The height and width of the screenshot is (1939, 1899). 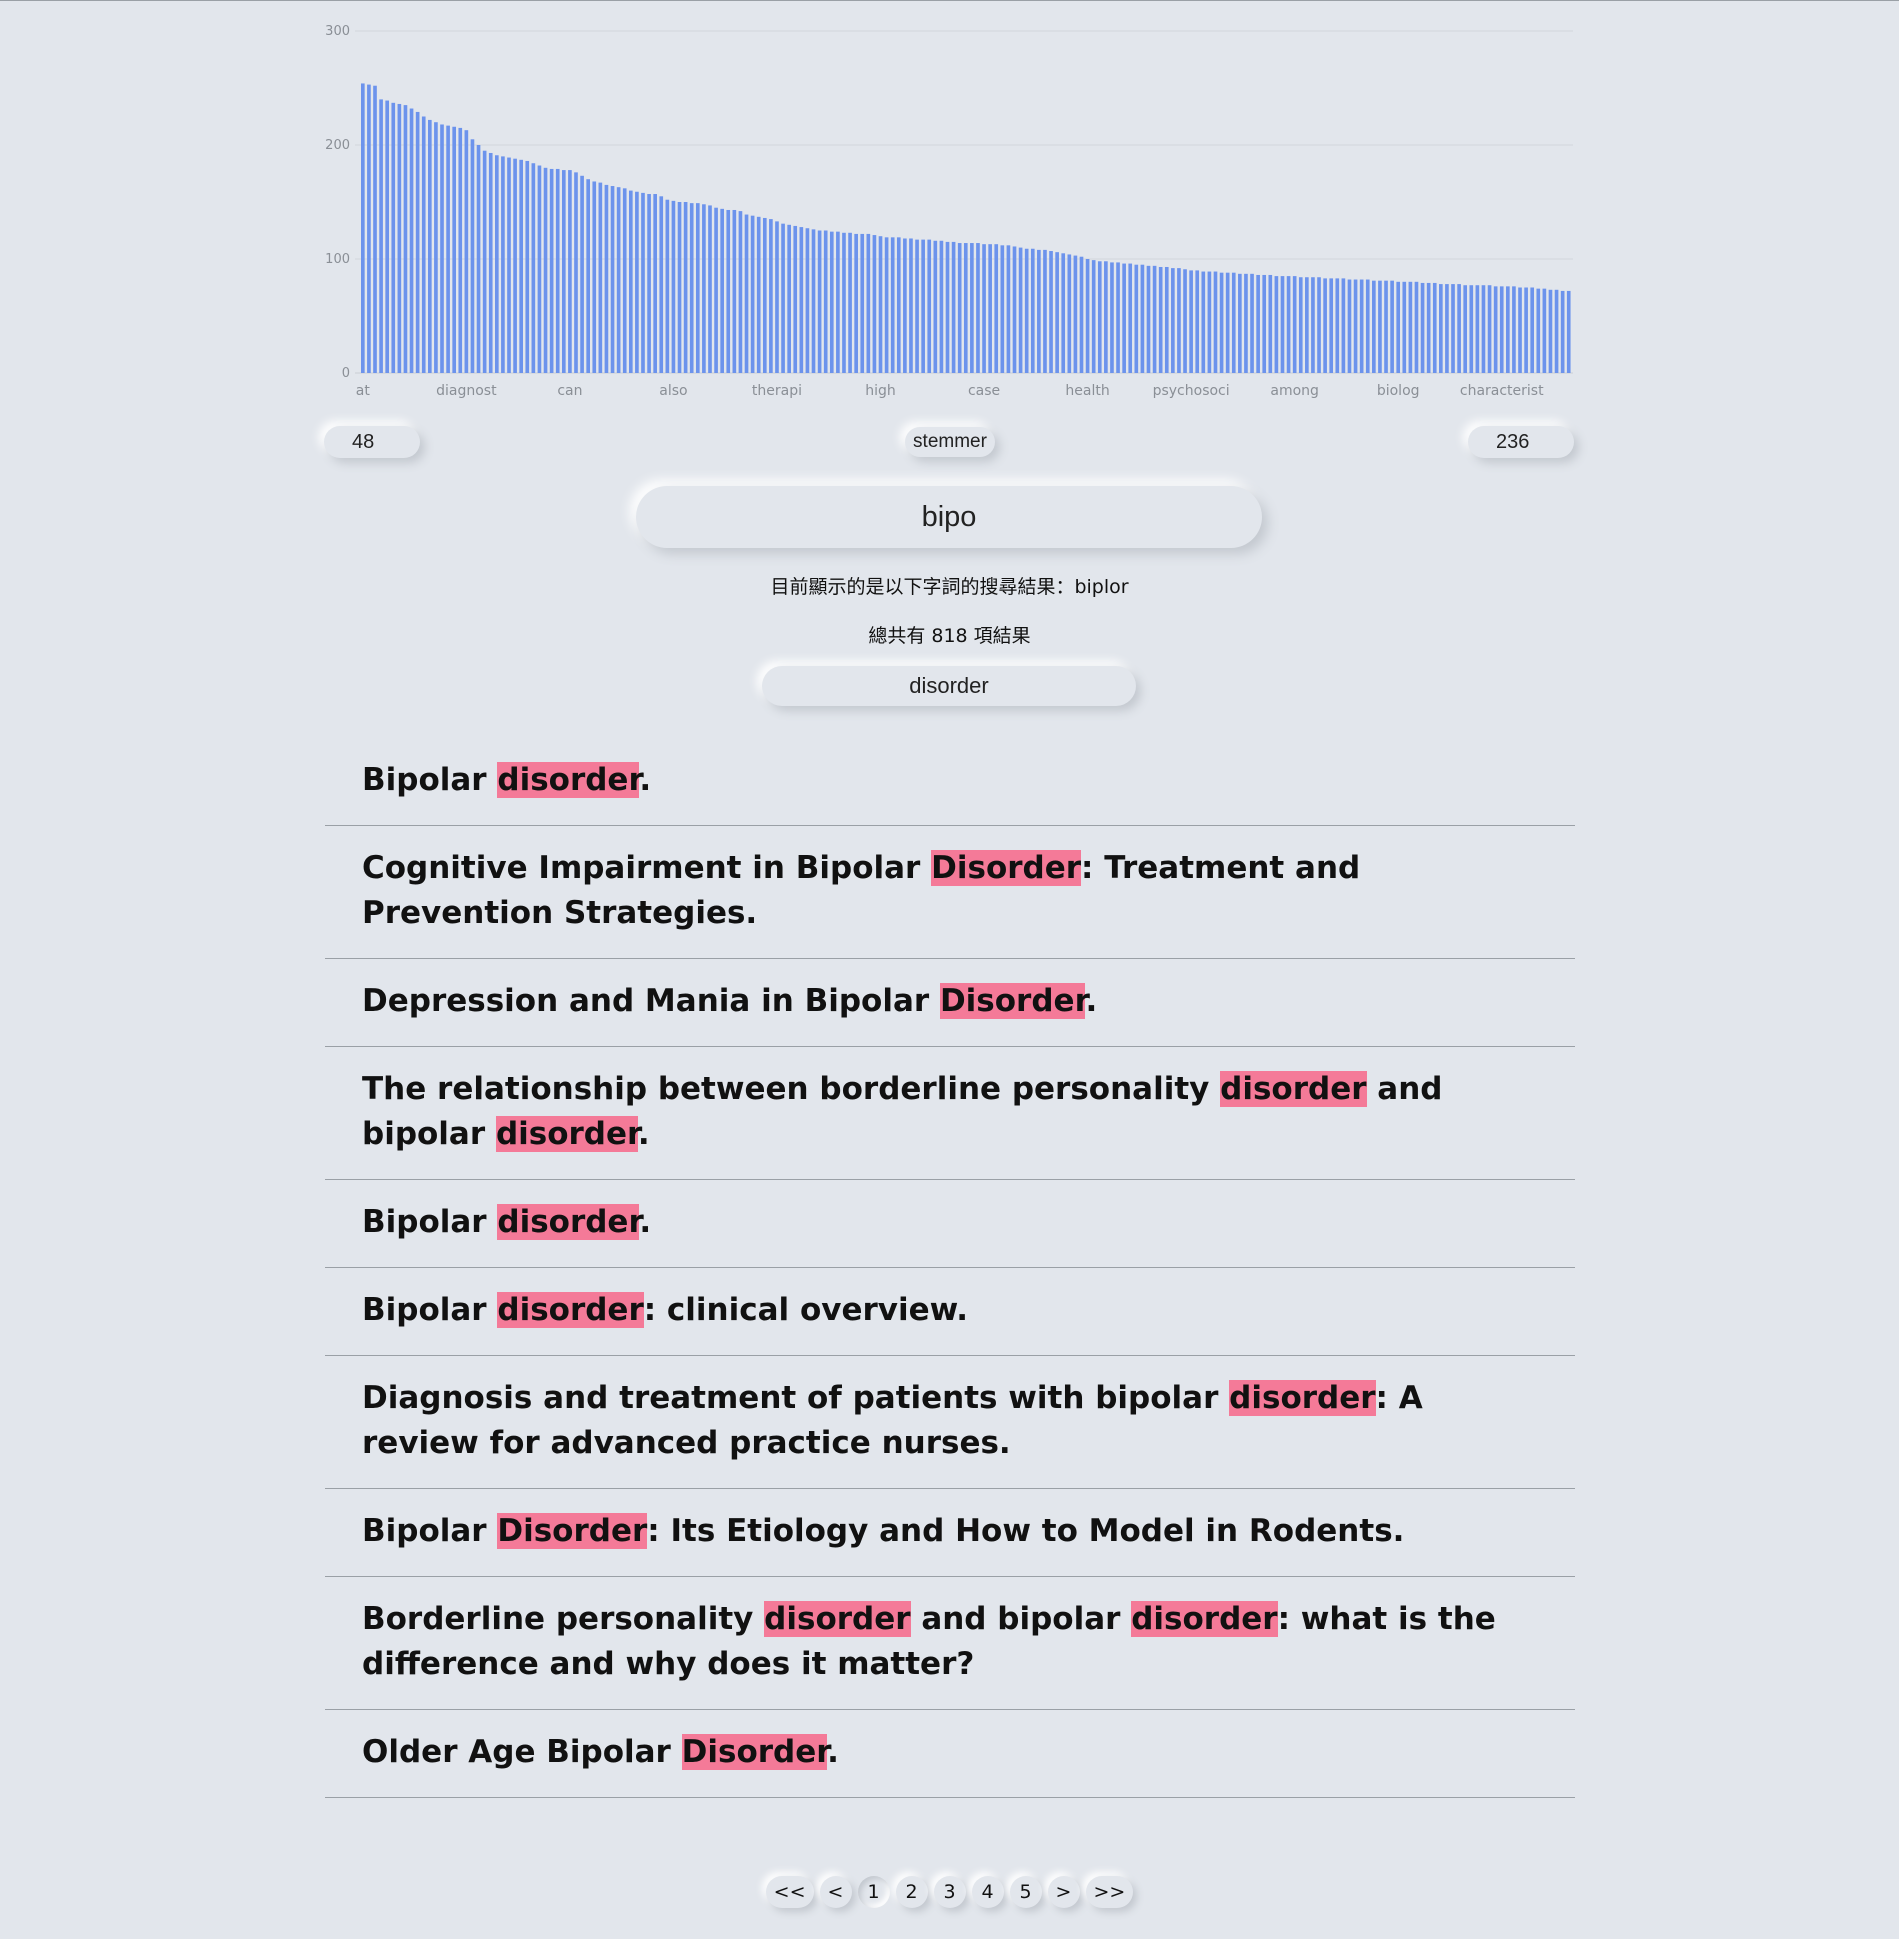 What do you see at coordinates (1025, 1892) in the screenshot?
I see `page-5-button: 5` at bounding box center [1025, 1892].